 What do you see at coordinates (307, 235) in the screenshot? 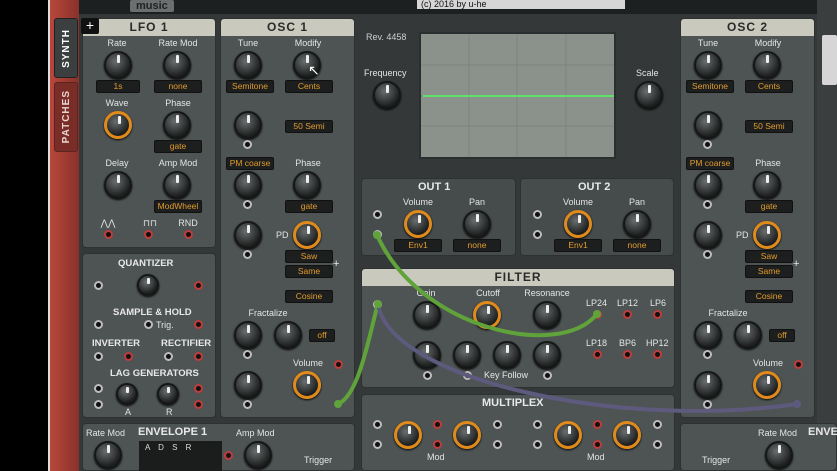
I see `osc1-pd-knob` at bounding box center [307, 235].